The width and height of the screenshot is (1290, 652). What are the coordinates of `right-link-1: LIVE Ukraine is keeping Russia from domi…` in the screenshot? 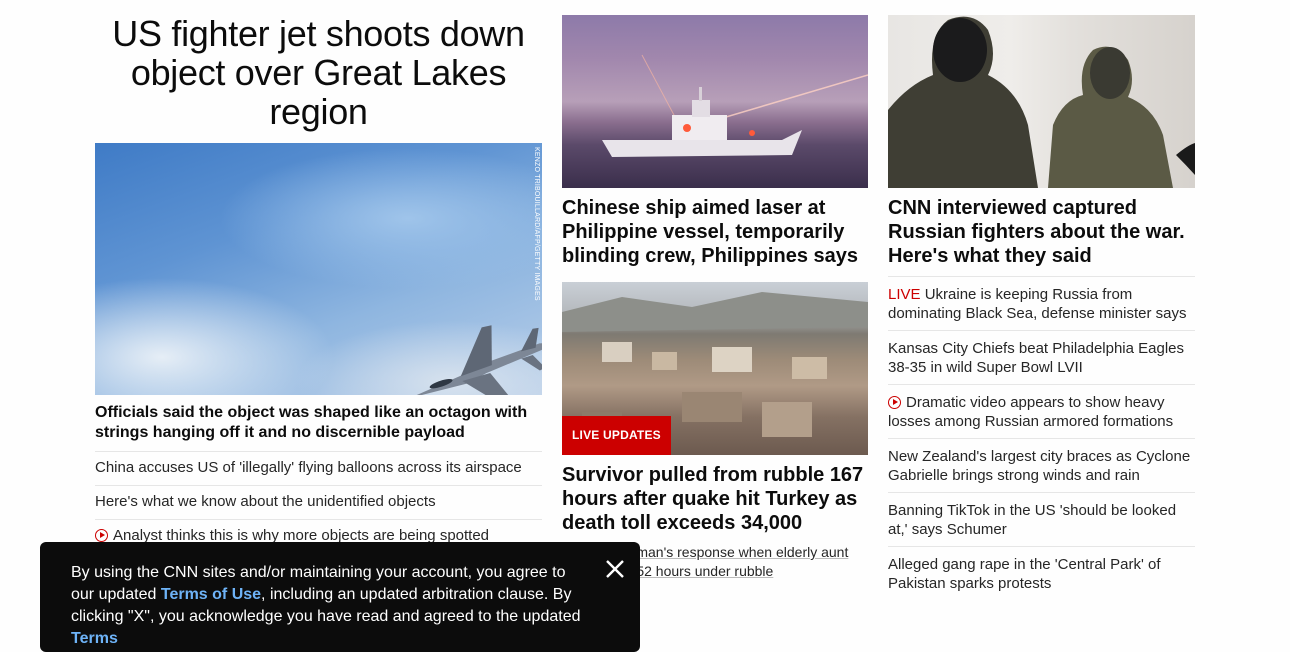 It's located at (1041, 304).